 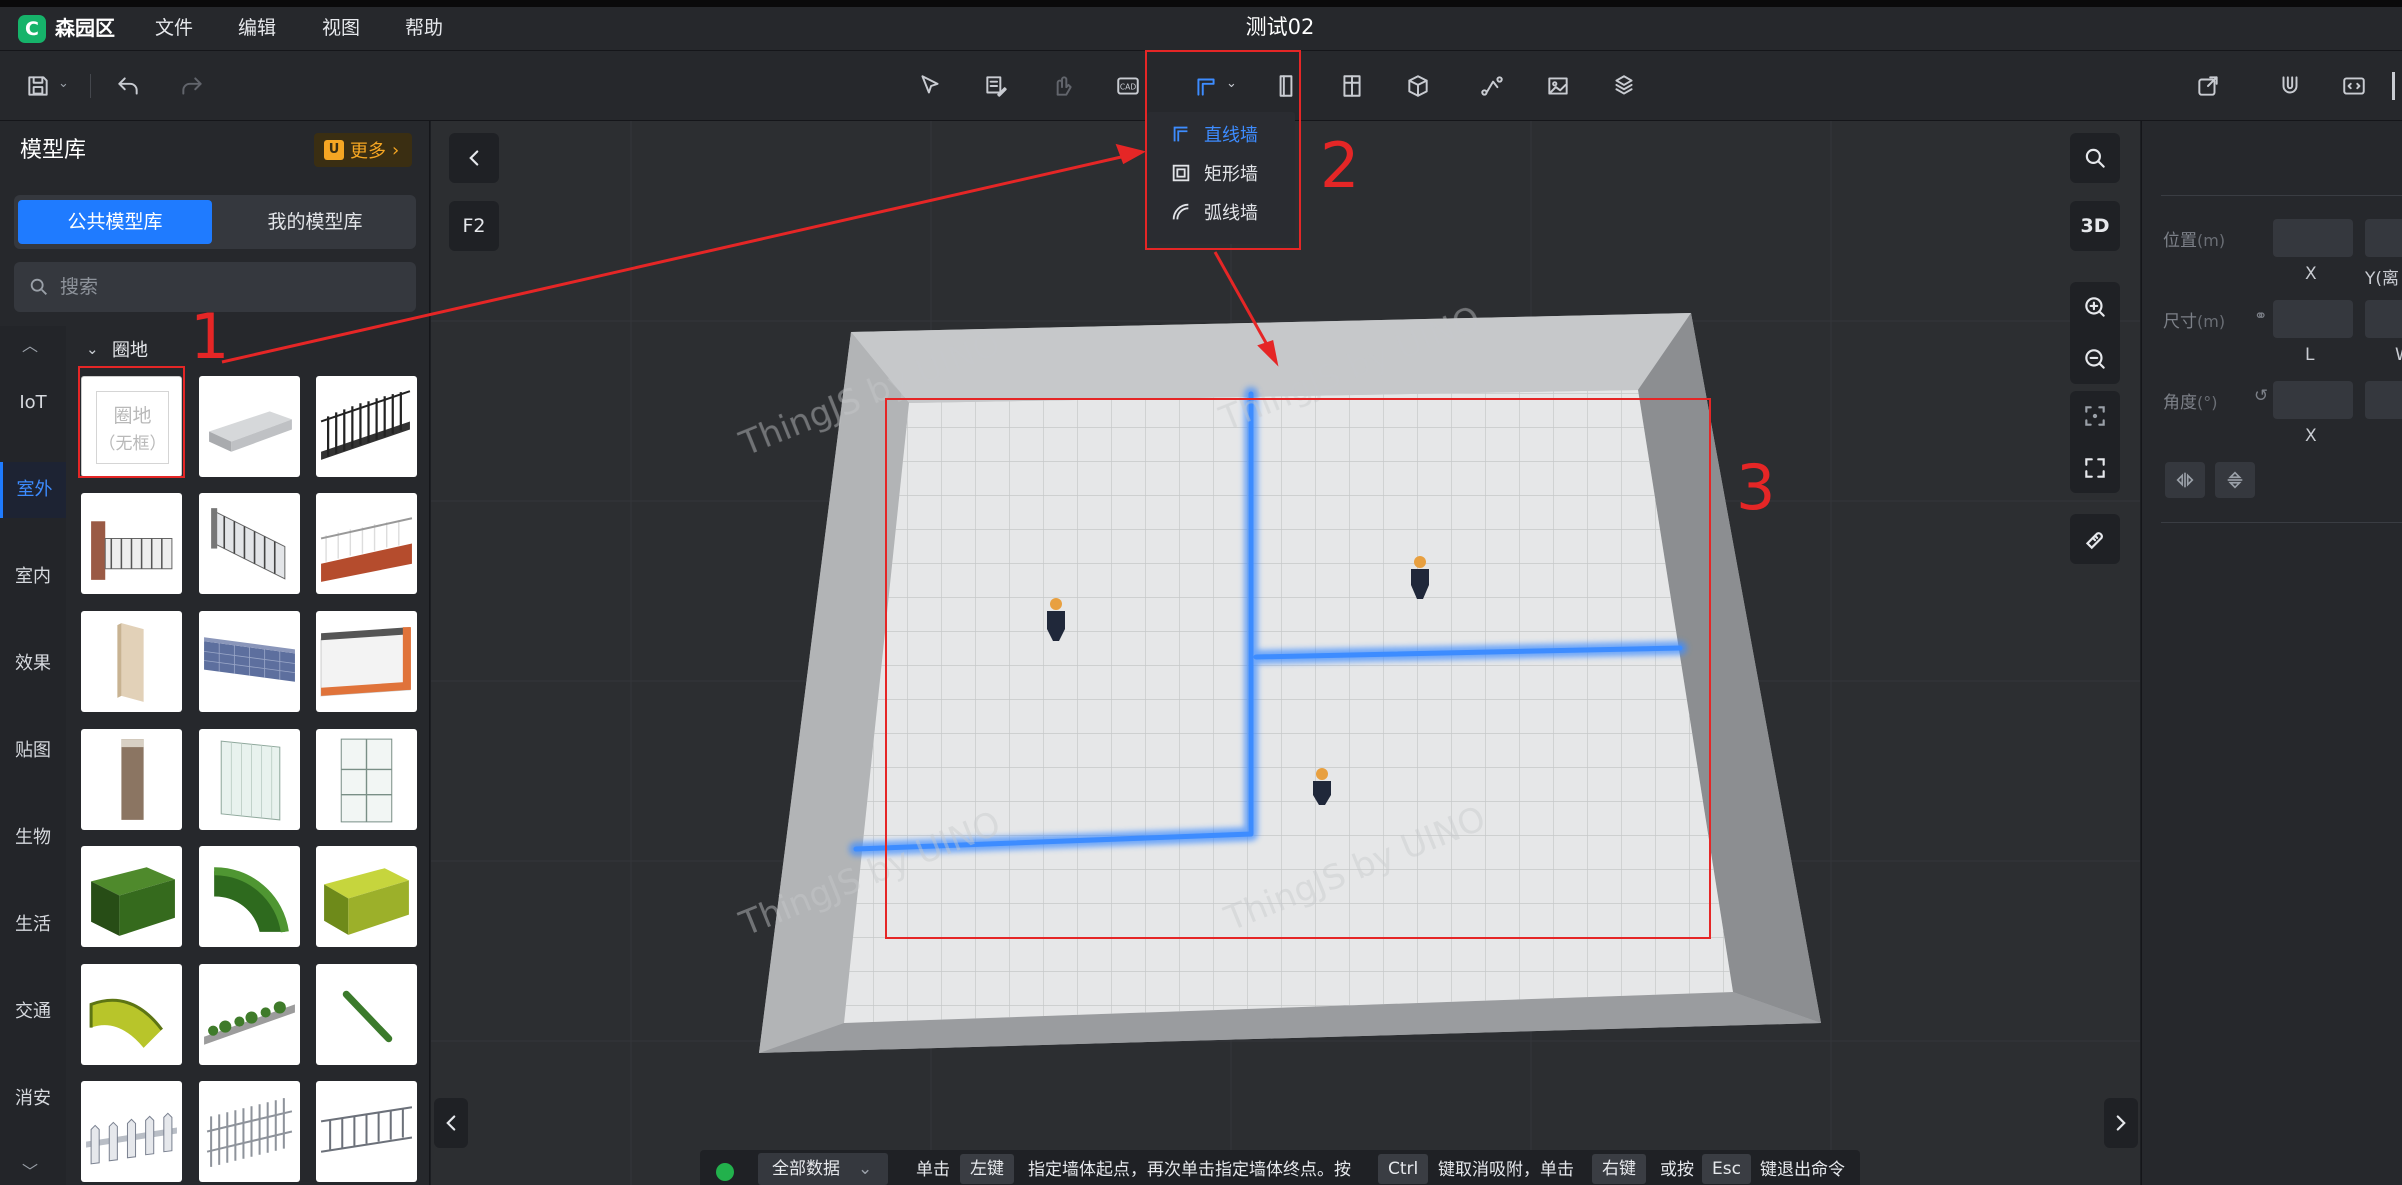 What do you see at coordinates (1340, 165) in the screenshot?
I see `annotation-number-2: 2` at bounding box center [1340, 165].